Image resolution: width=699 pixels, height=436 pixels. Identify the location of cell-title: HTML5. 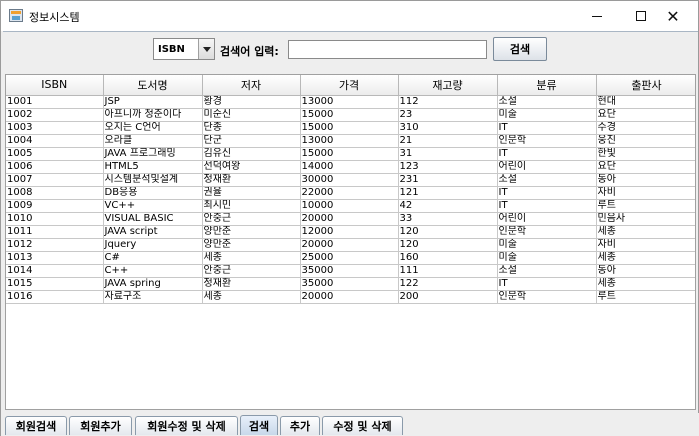
(153, 167).